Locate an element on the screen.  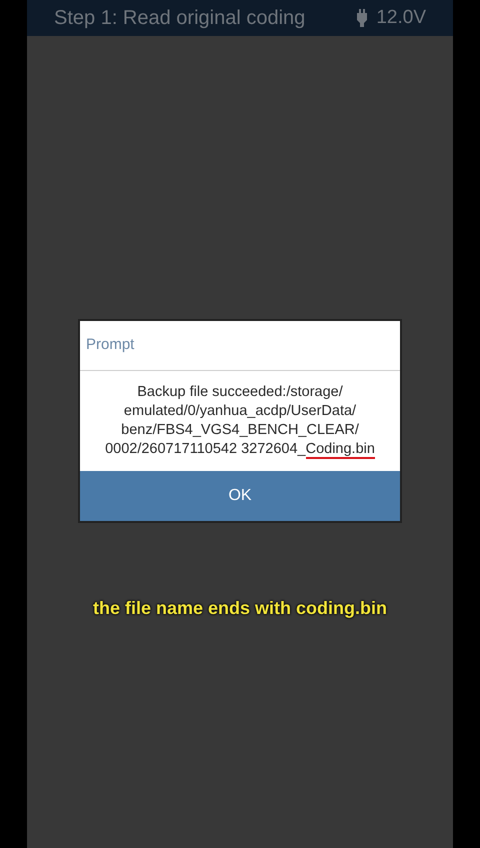
caption-text: the file name ends with coding.bin is located at coordinates (240, 608).